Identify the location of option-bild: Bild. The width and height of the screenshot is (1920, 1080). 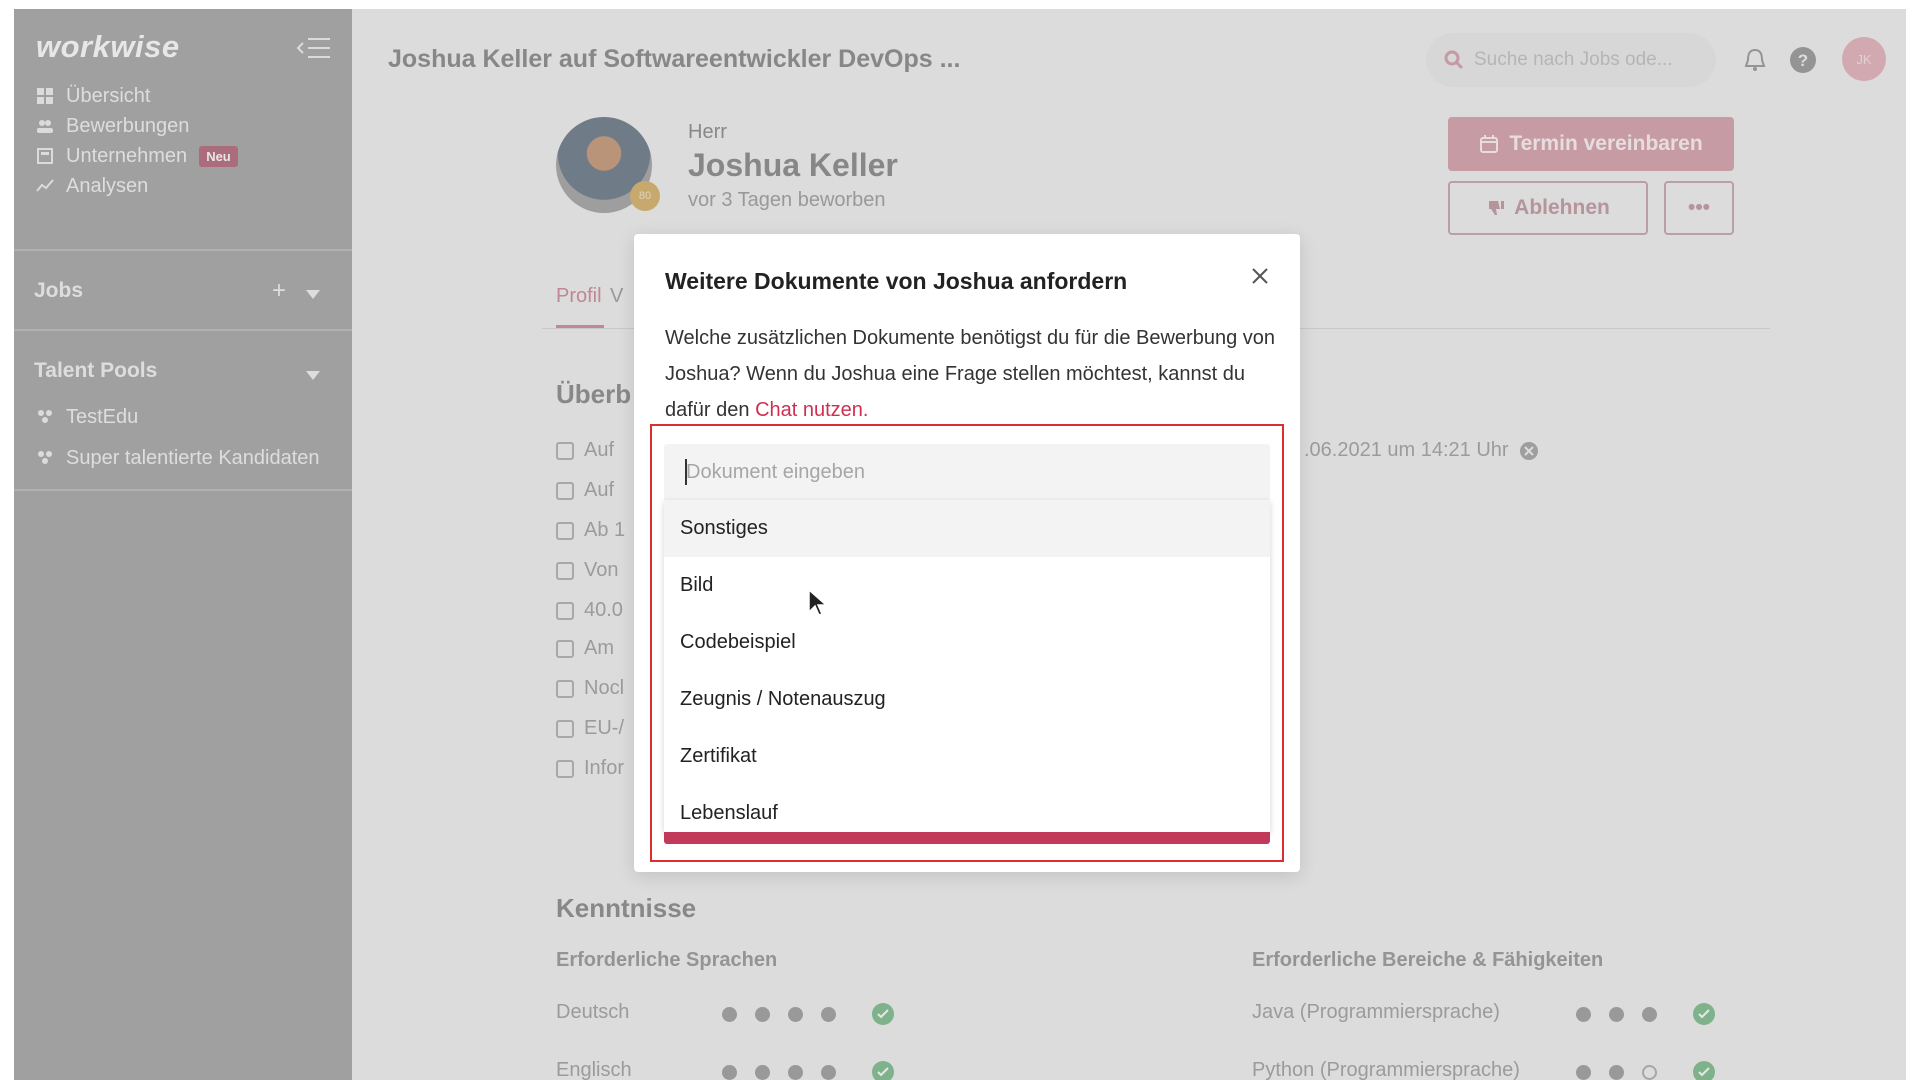
(967, 585).